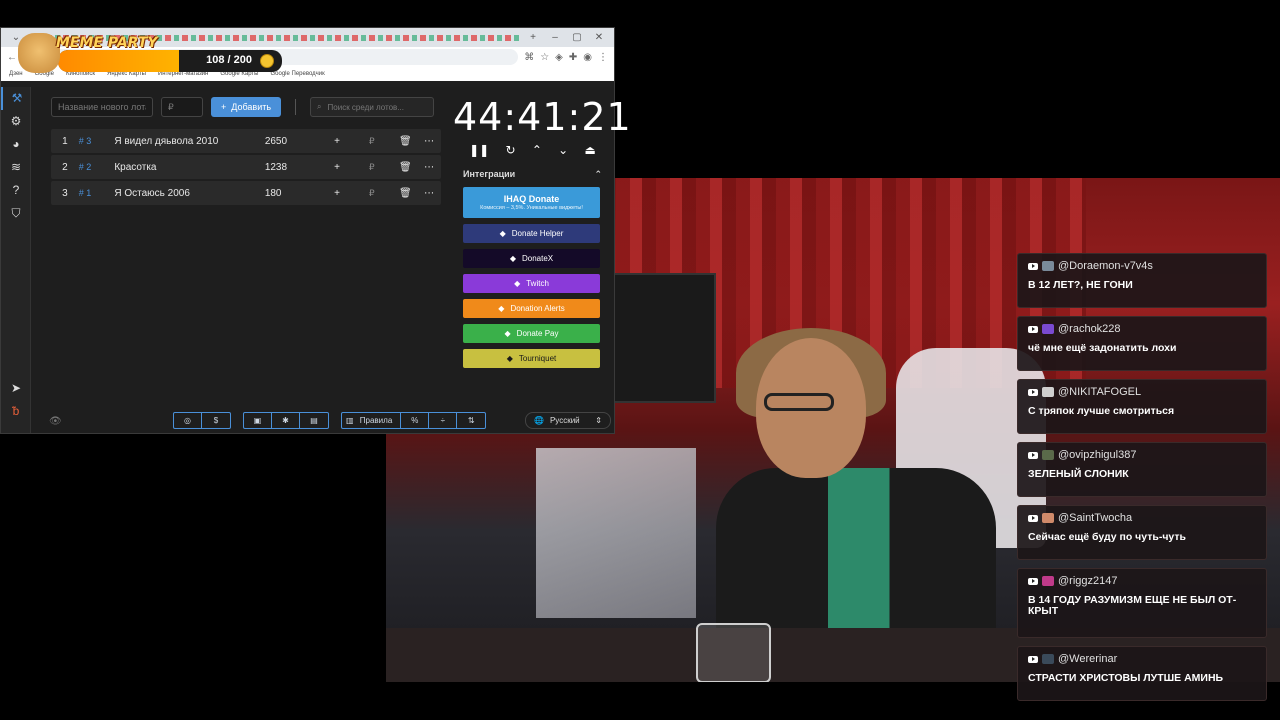 Image resolution: width=1280 pixels, height=720 pixels. I want to click on integrations-header: Интеграции ⌃, so click(532, 174).